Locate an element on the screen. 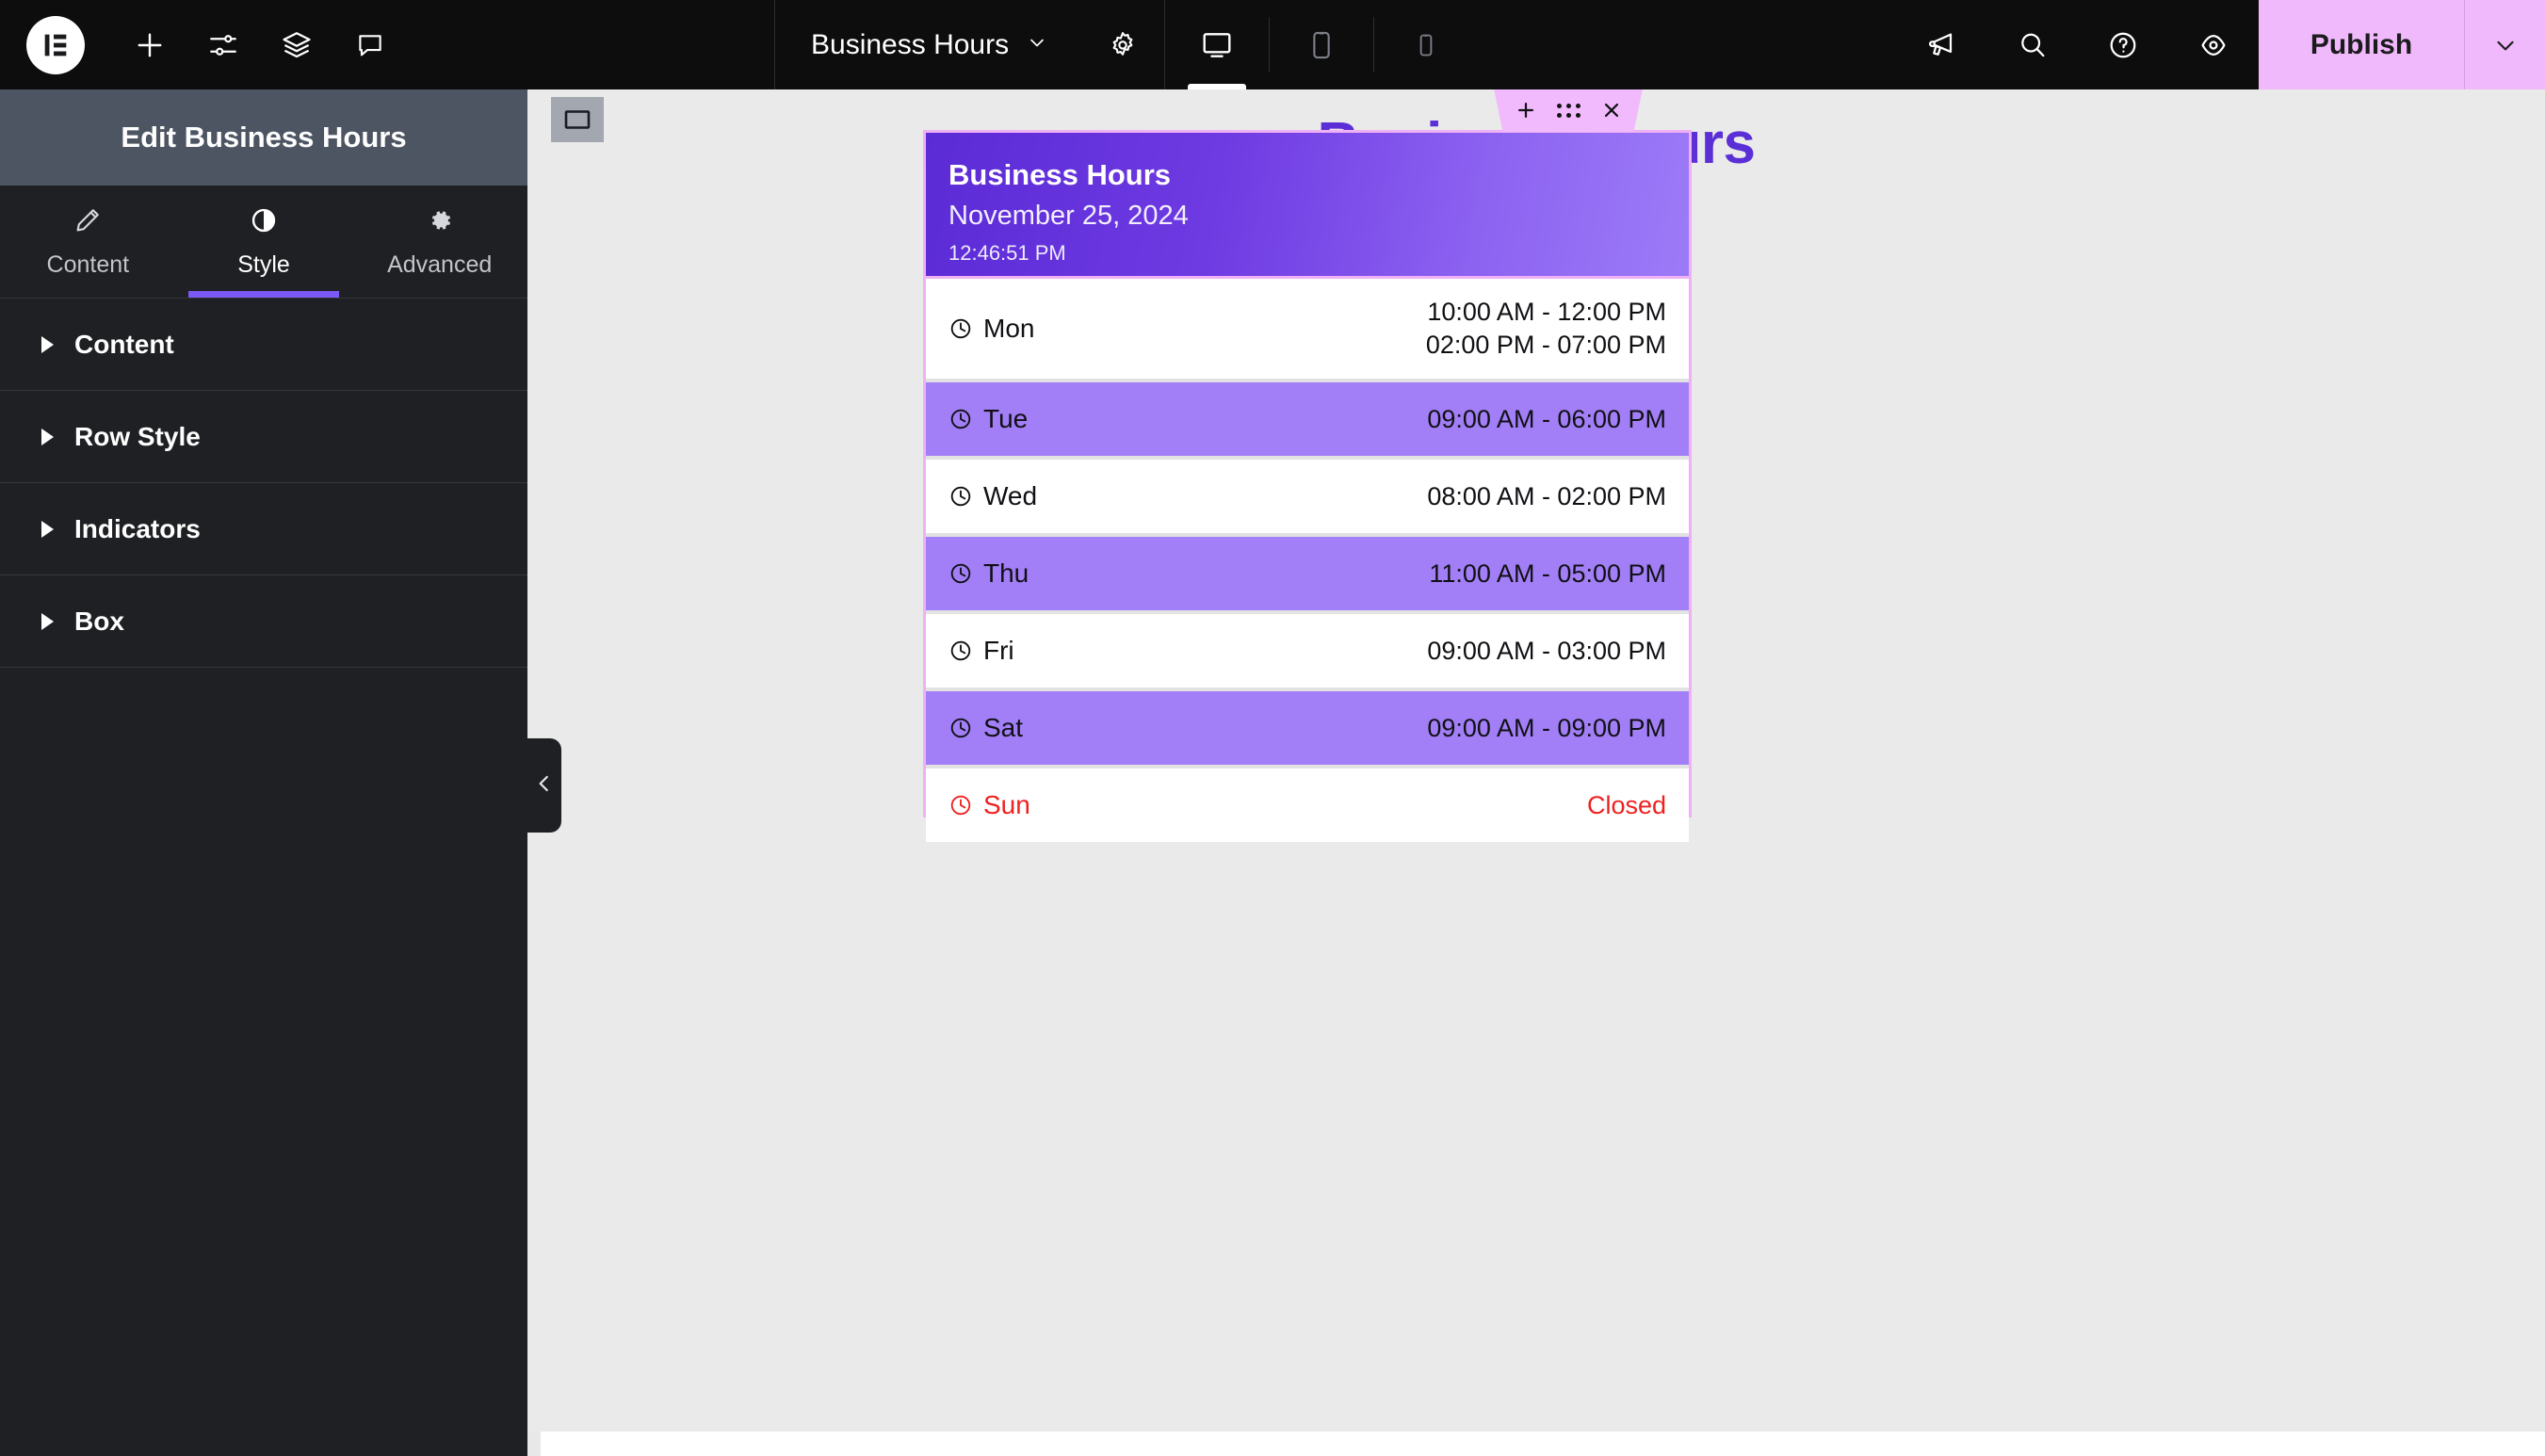 The image size is (2545, 1456). day-label: Sat is located at coordinates (1003, 727).